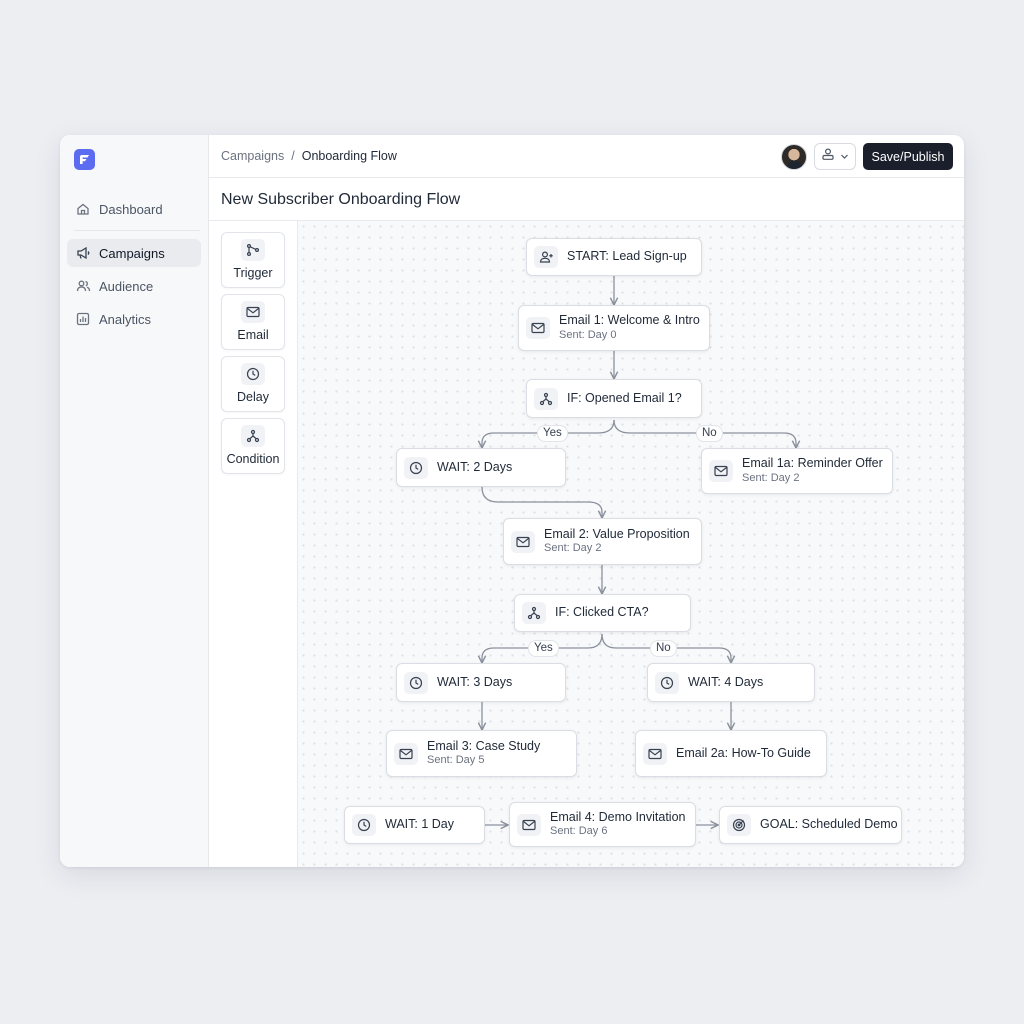 Image resolution: width=1024 pixels, height=1024 pixels. I want to click on flow-node-if-clicked: IF: Clicked CTA?, so click(602, 613).